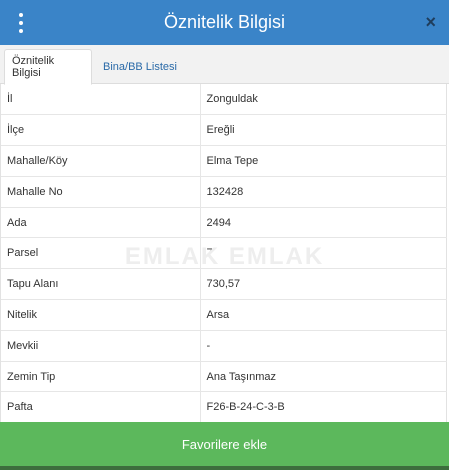  What do you see at coordinates (323, 161) in the screenshot?
I see `row-value: Elma Tepe` at bounding box center [323, 161].